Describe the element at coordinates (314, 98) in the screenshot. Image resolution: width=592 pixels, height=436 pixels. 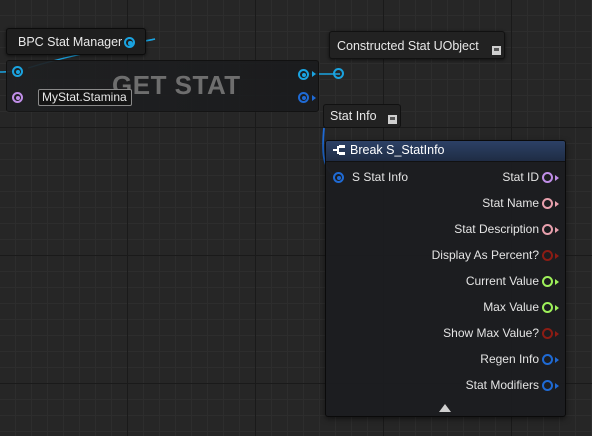
I see `stat-info-exec-arrow` at that location.